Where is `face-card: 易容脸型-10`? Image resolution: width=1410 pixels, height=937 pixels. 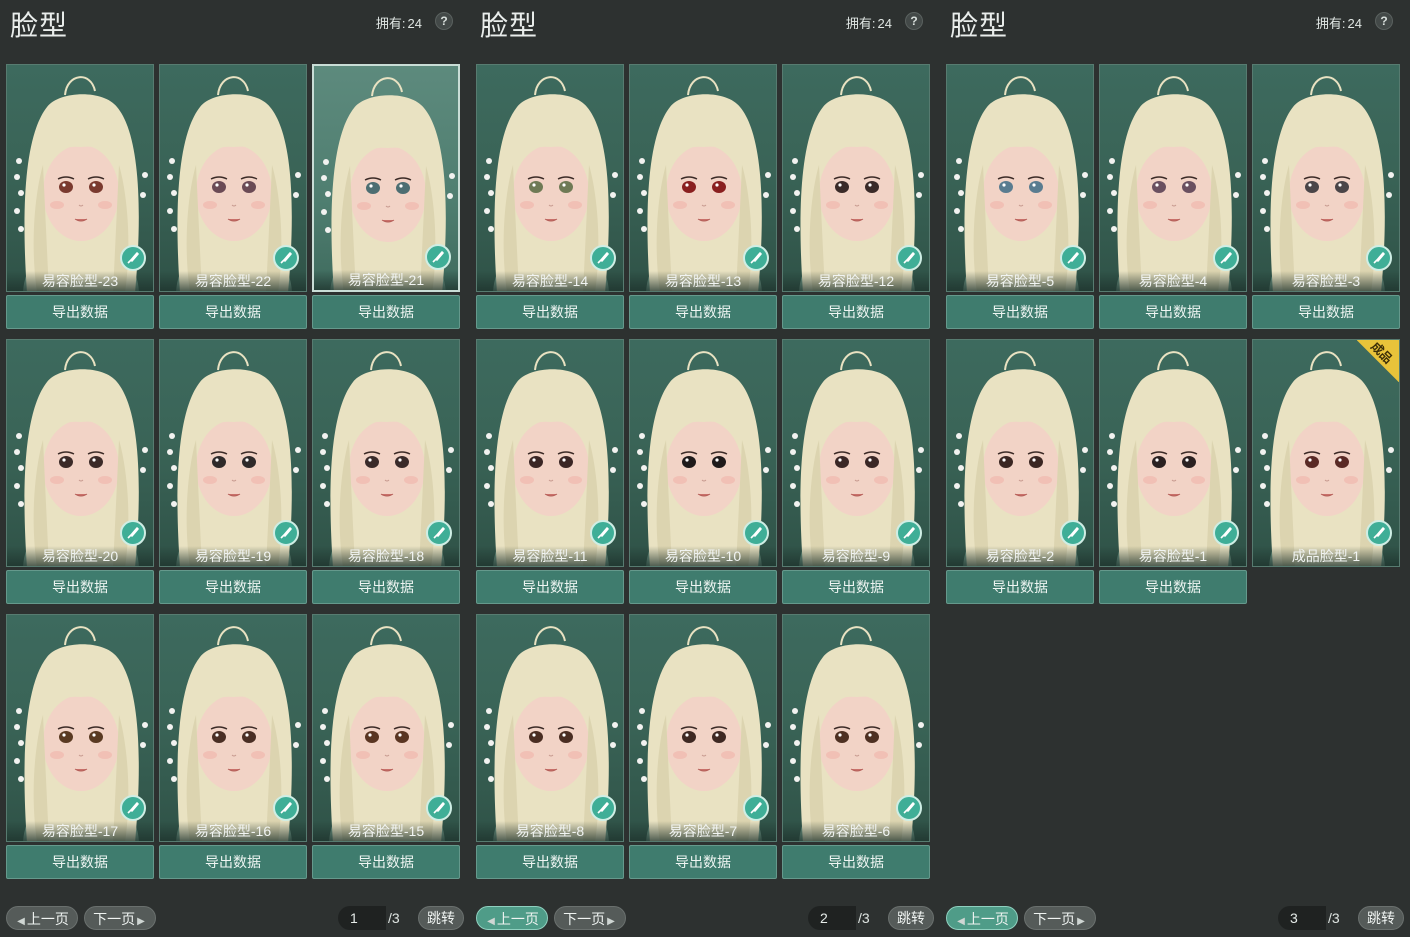
face-card: 易容脸型-10 is located at coordinates (703, 453).